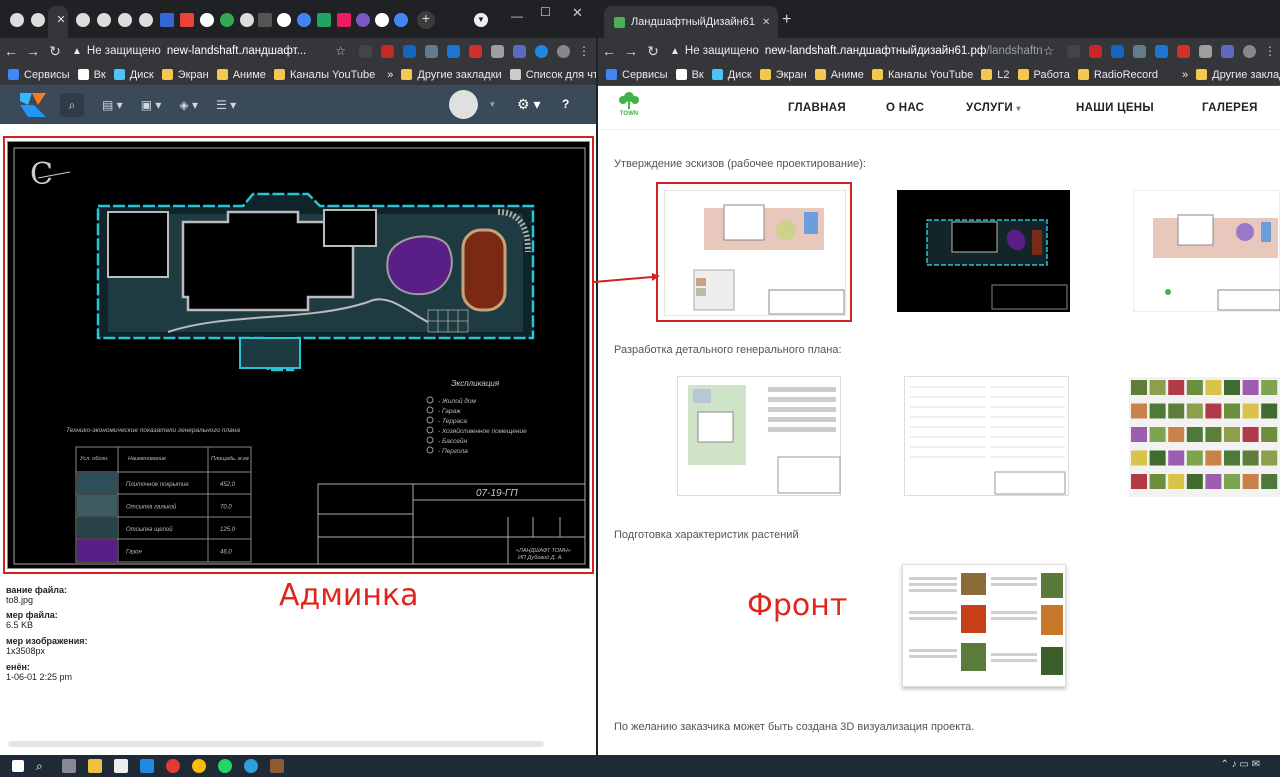 The width and height of the screenshot is (1280, 777). What do you see at coordinates (637, 75) in the screenshot?
I see `bookmark-item: Сервисы` at bounding box center [637, 75].